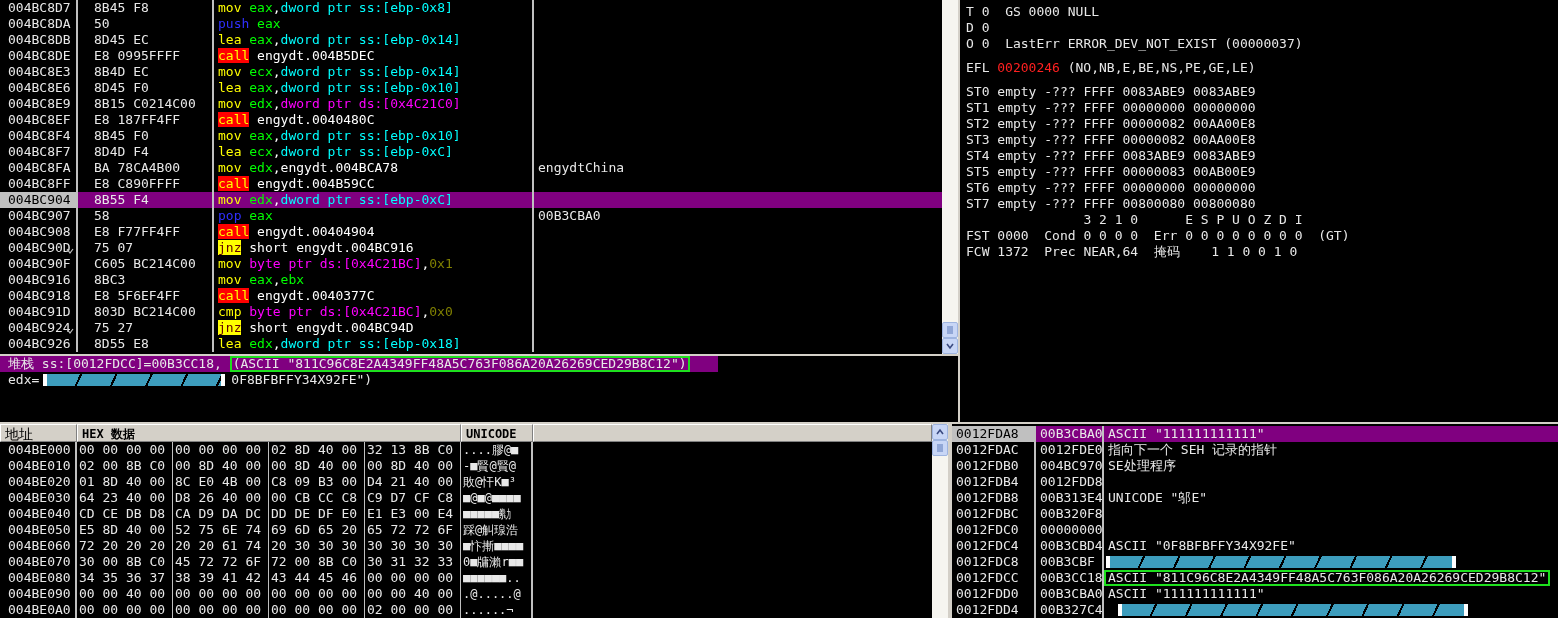 The image size is (1558, 618). What do you see at coordinates (146, 120) in the screenshot?
I see `bytes-cell: E8 187FF4FF` at bounding box center [146, 120].